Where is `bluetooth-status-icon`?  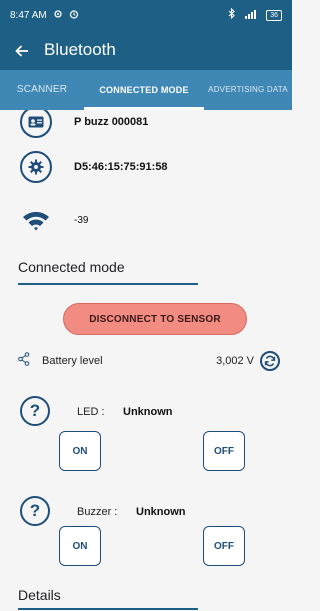 bluetooth-status-icon is located at coordinates (232, 14).